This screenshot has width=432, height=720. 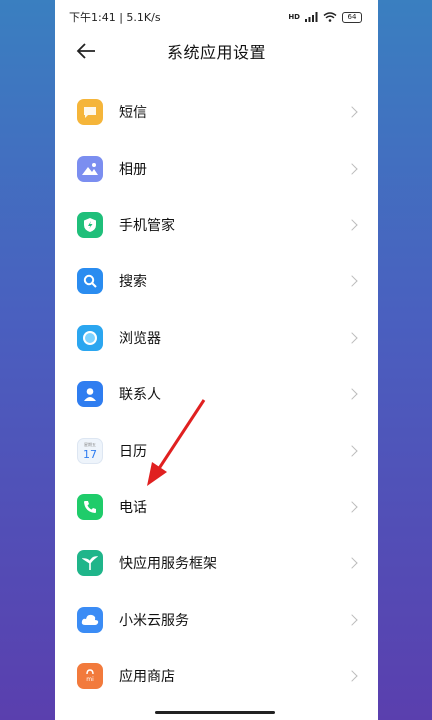 I want to click on wifi-icon, so click(x=330, y=17).